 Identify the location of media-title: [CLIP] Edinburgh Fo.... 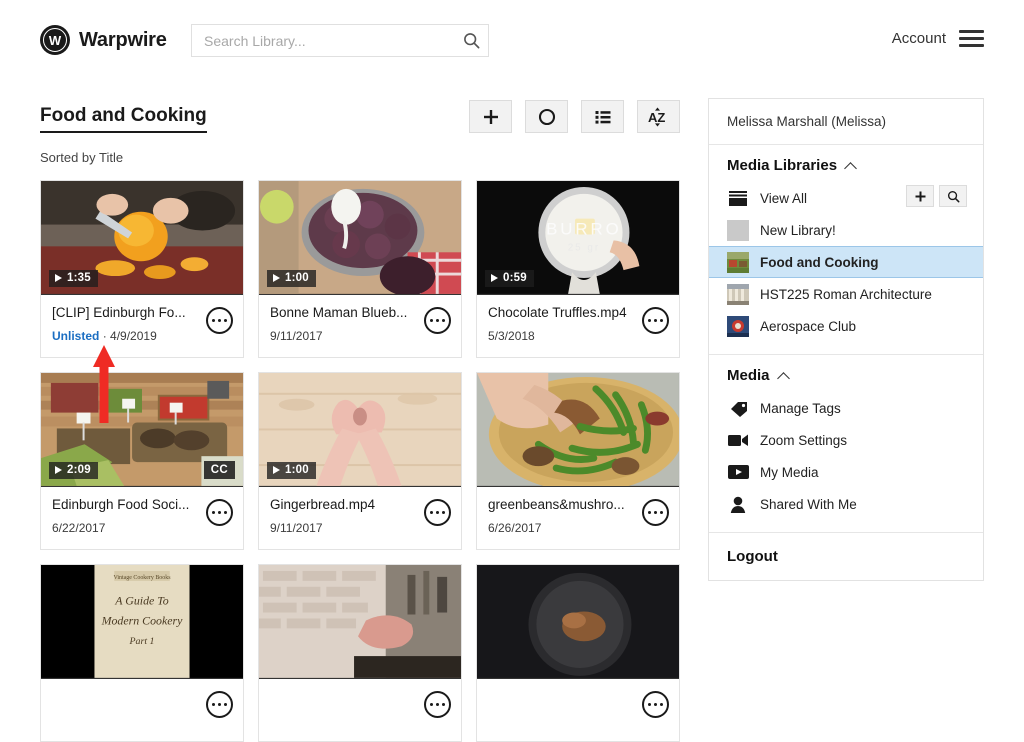
(126, 313).